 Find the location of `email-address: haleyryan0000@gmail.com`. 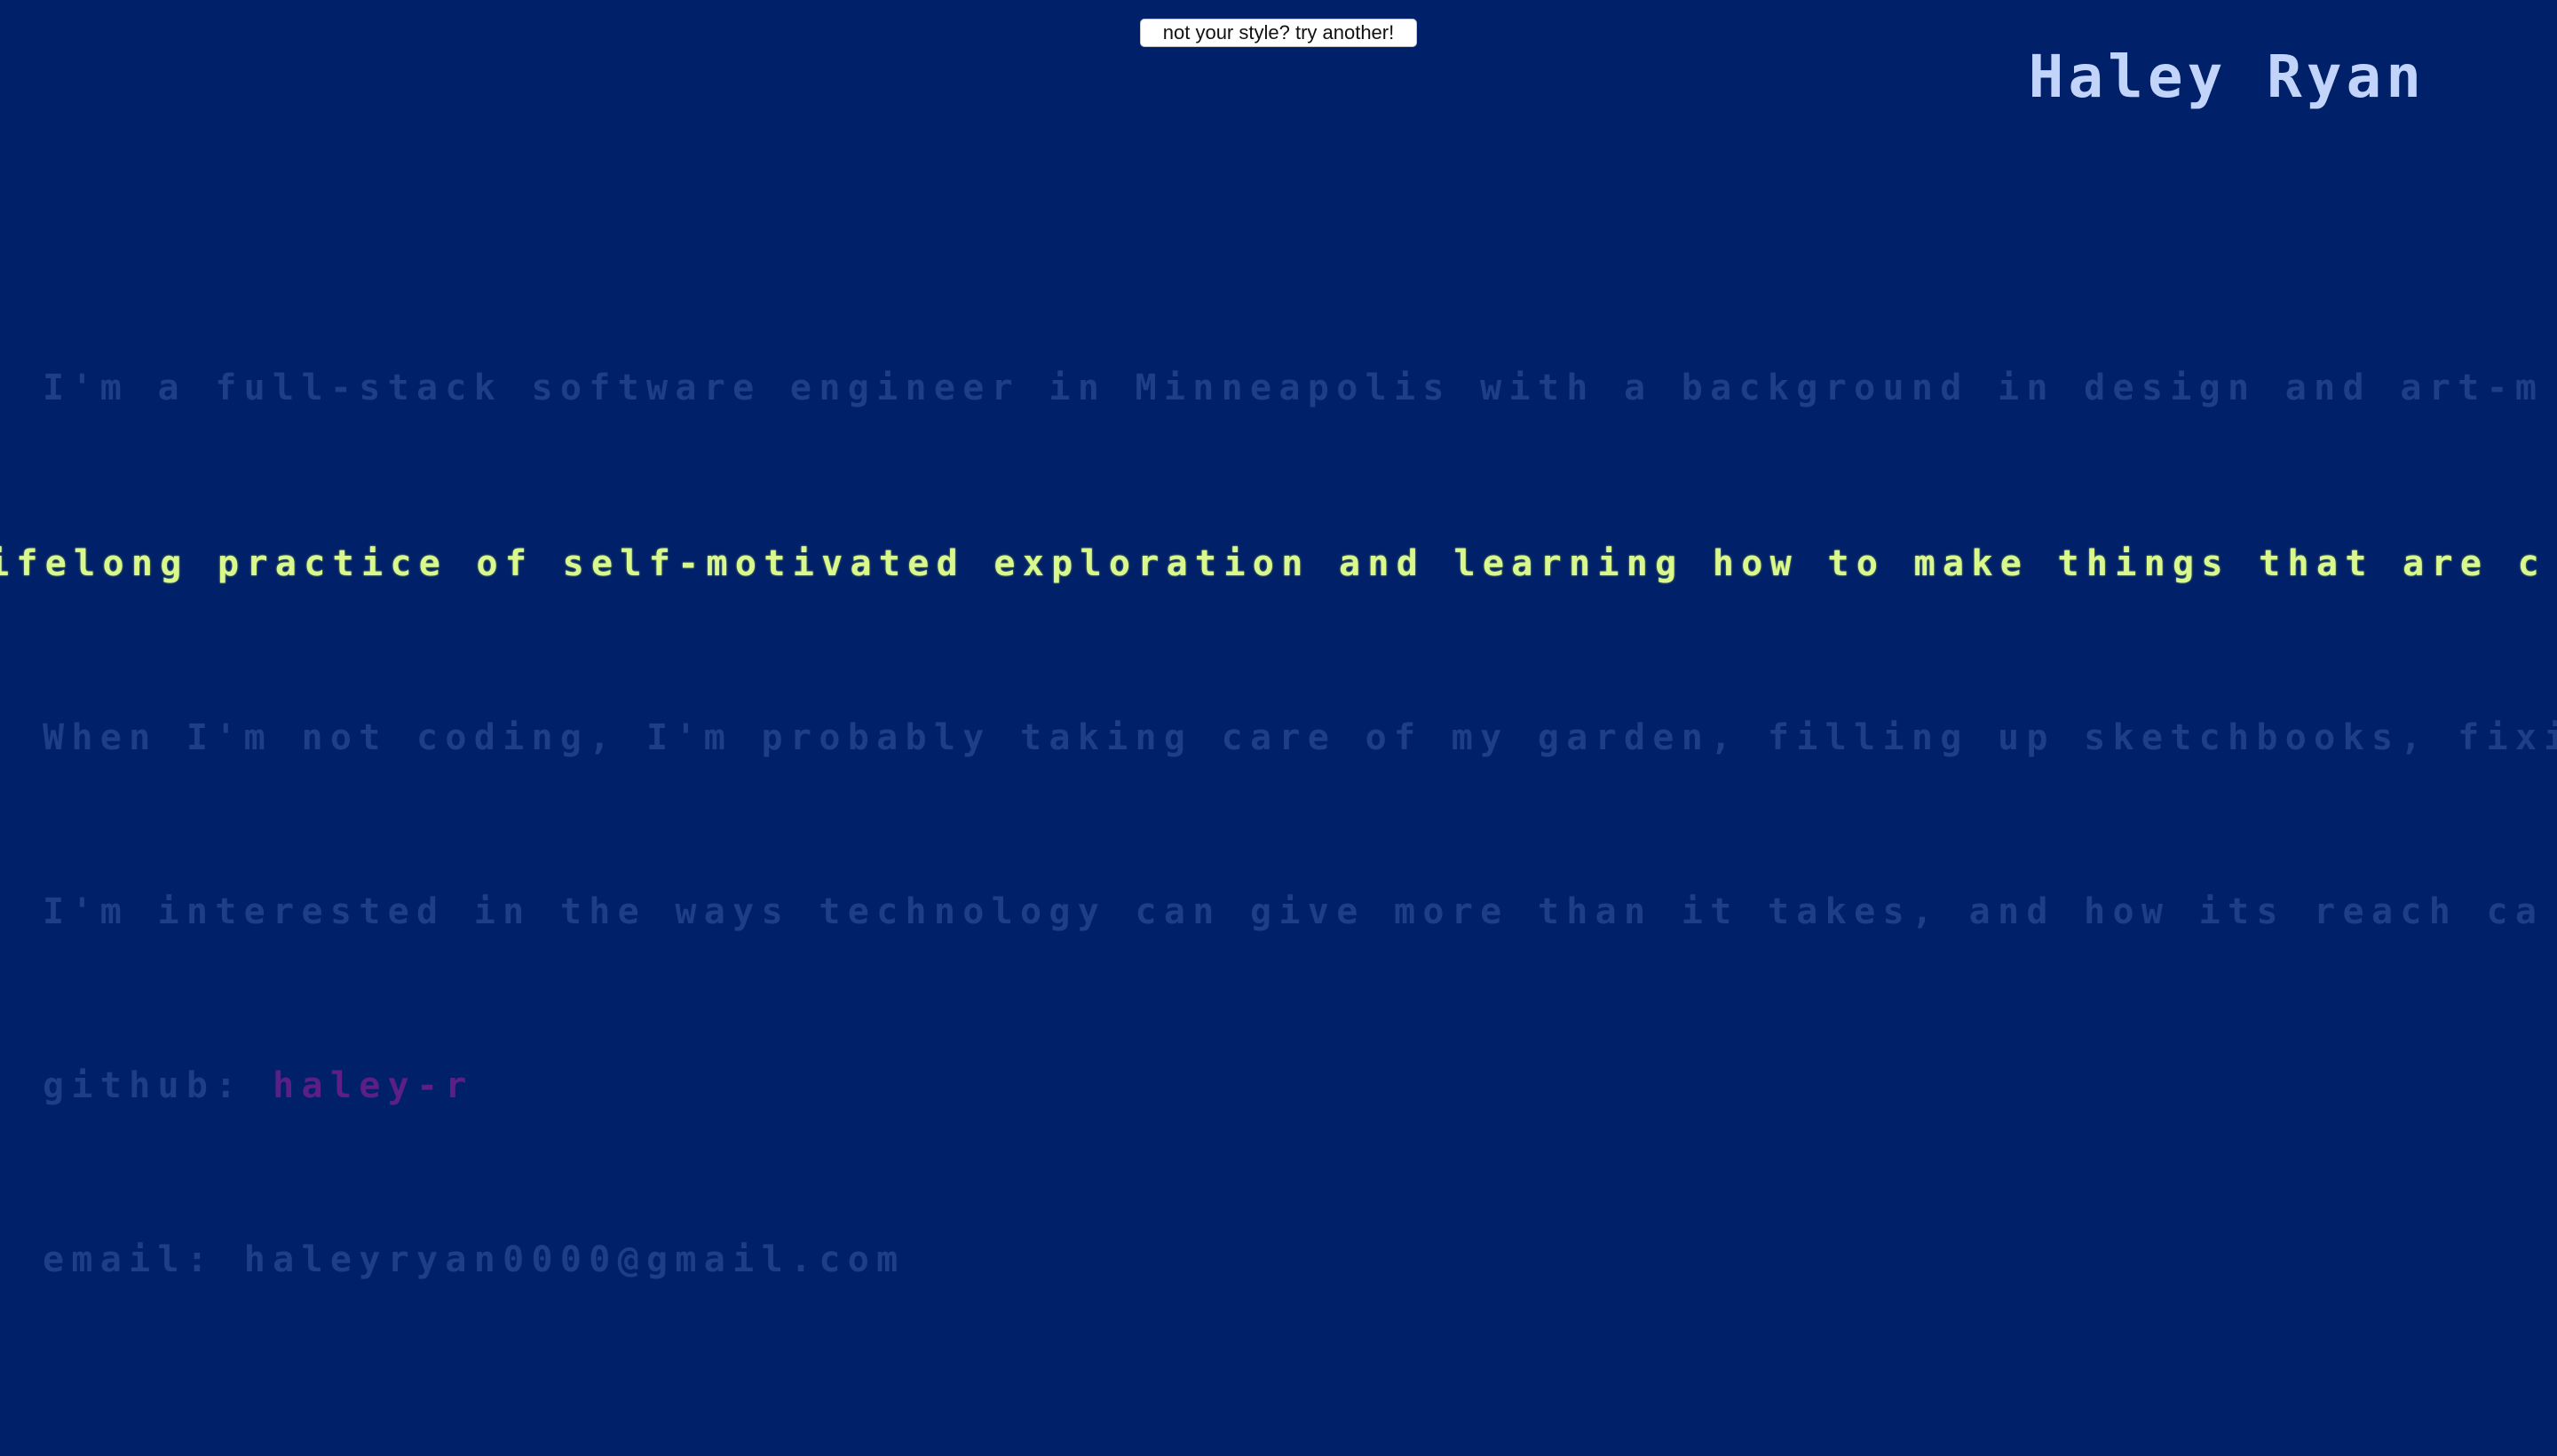

email-address: haleyryan0000@gmail.com is located at coordinates (574, 1259).